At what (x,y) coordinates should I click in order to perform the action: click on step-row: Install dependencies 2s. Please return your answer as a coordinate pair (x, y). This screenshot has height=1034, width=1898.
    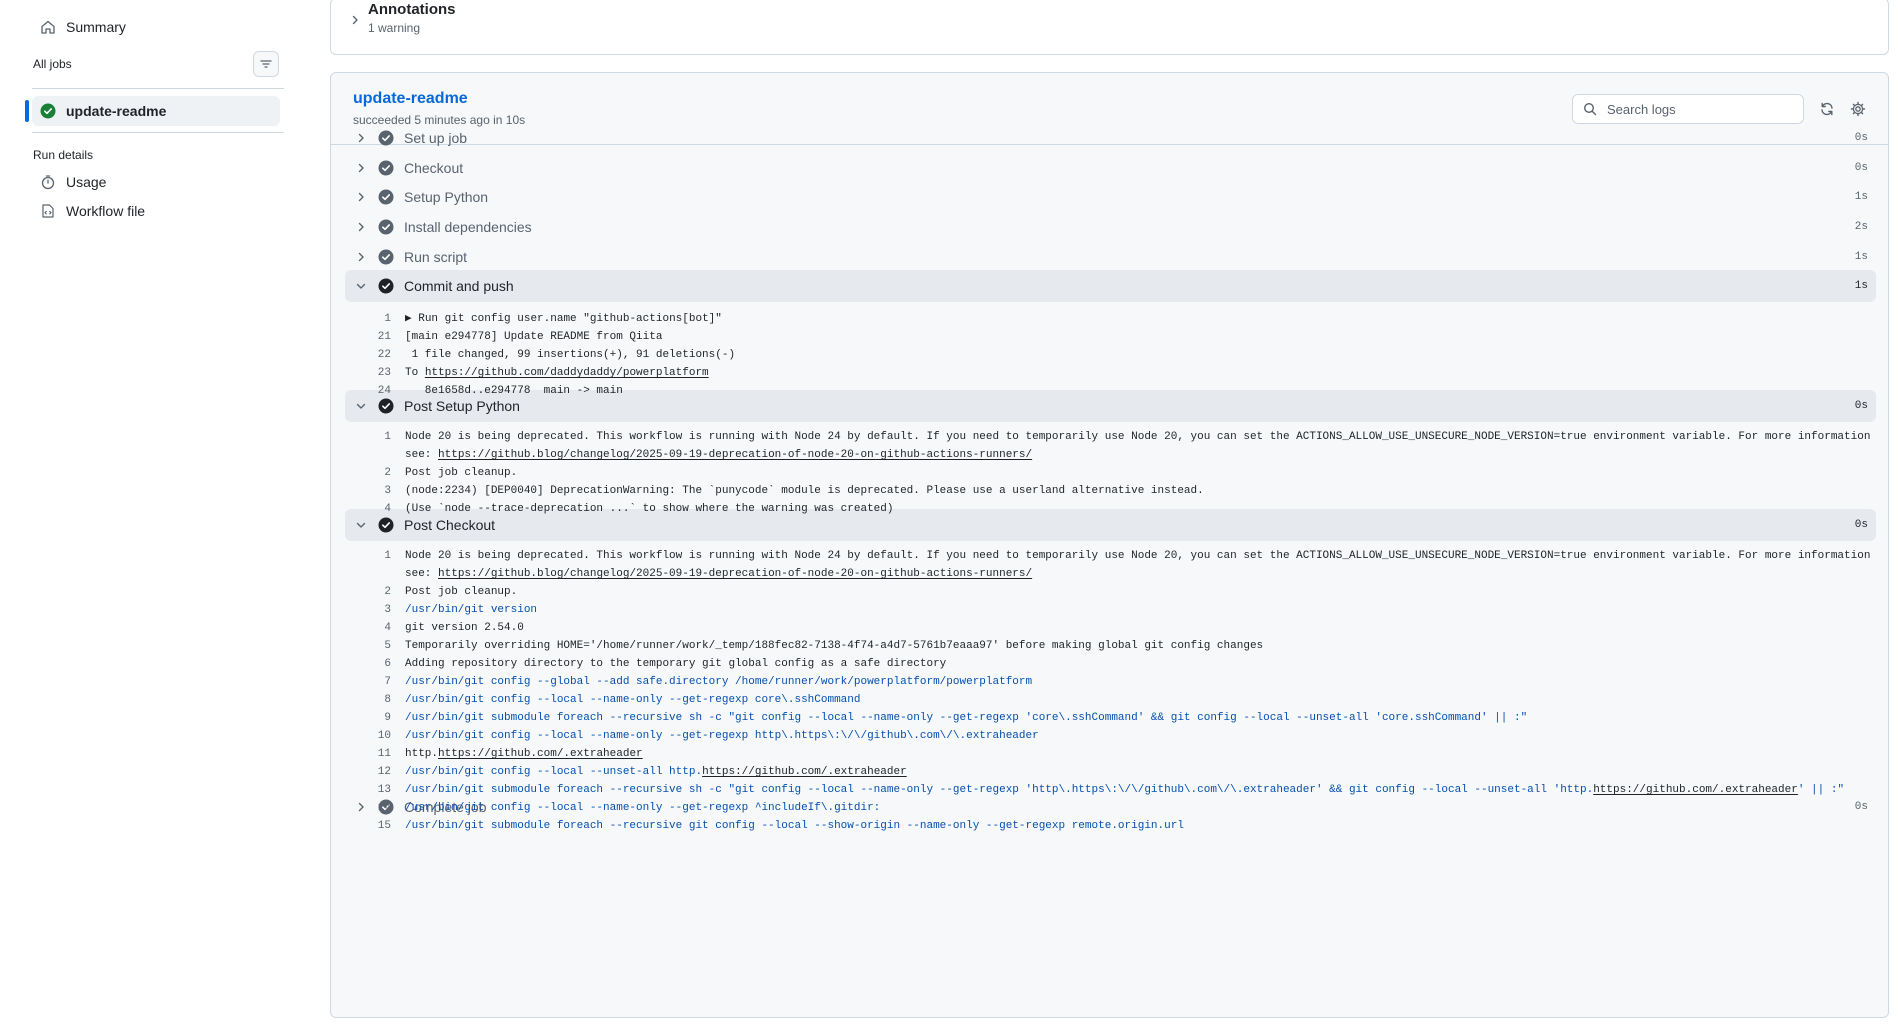
    Looking at the image, I should click on (1110, 227).